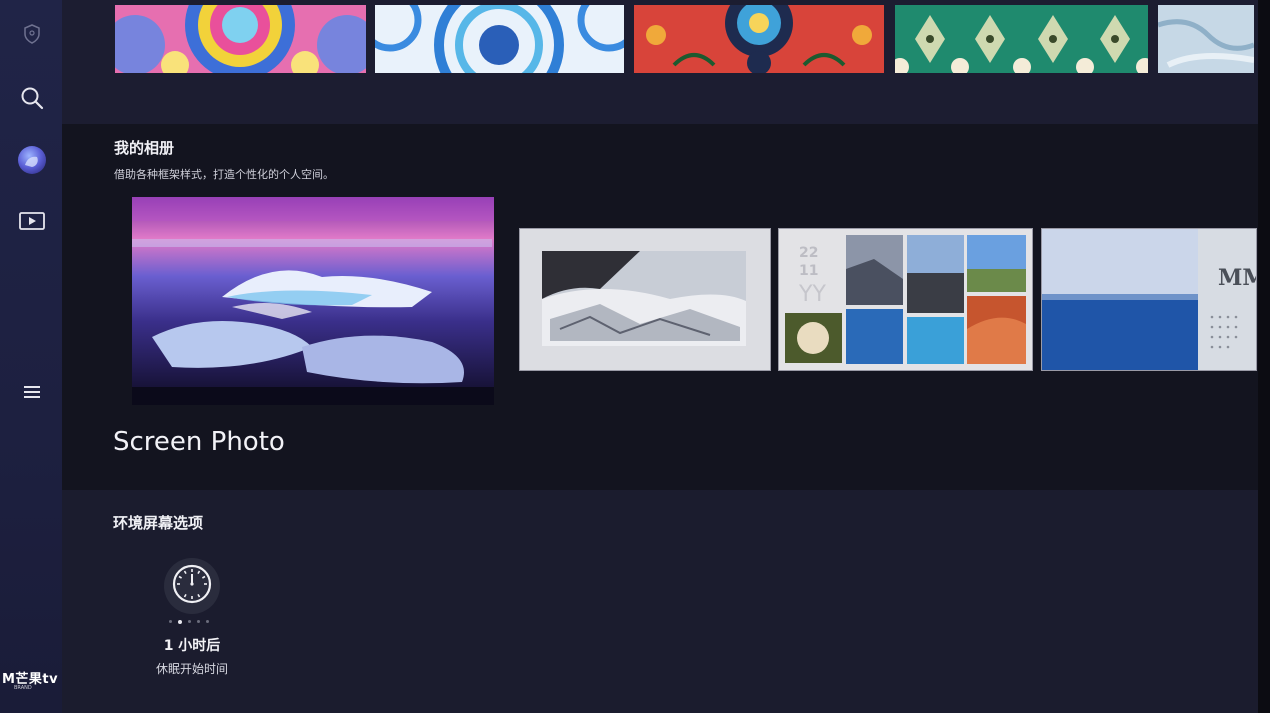 This screenshot has width=1270, height=713. Describe the element at coordinates (812, 294) in the screenshot. I see `collage-year: YY` at that location.